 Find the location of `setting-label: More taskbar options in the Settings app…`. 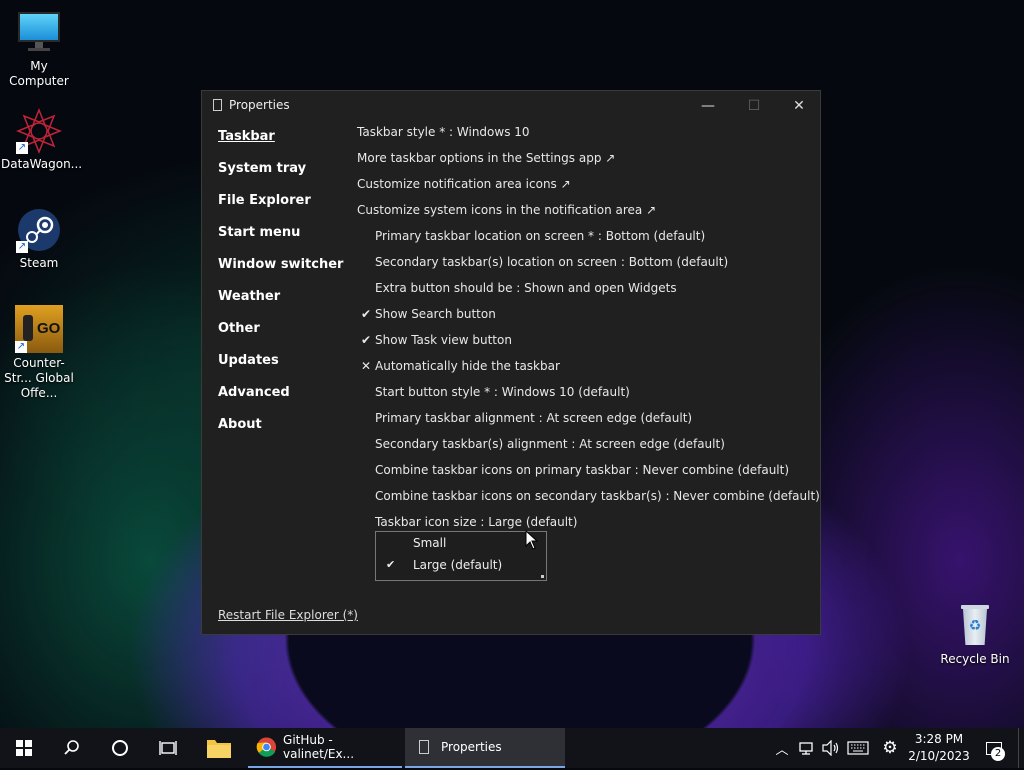

setting-label: More taskbar options in the Settings app… is located at coordinates (486, 158).